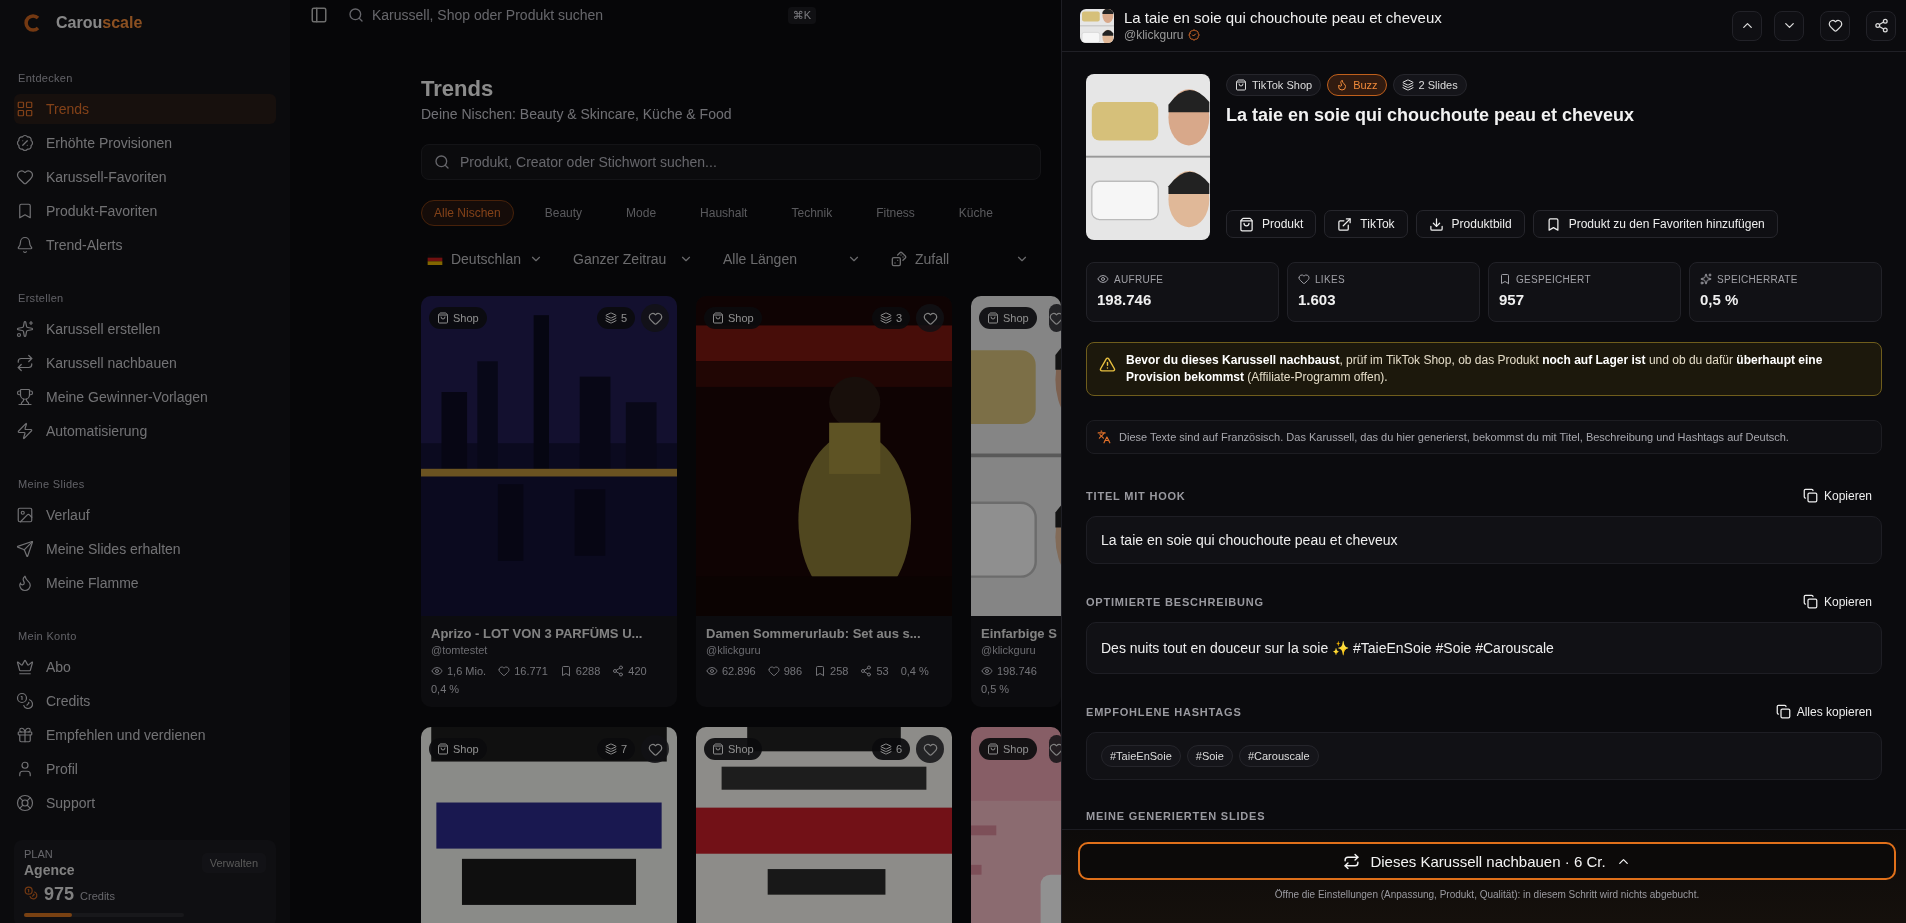  What do you see at coordinates (25, 397) in the screenshot?
I see `trophy-icon` at bounding box center [25, 397].